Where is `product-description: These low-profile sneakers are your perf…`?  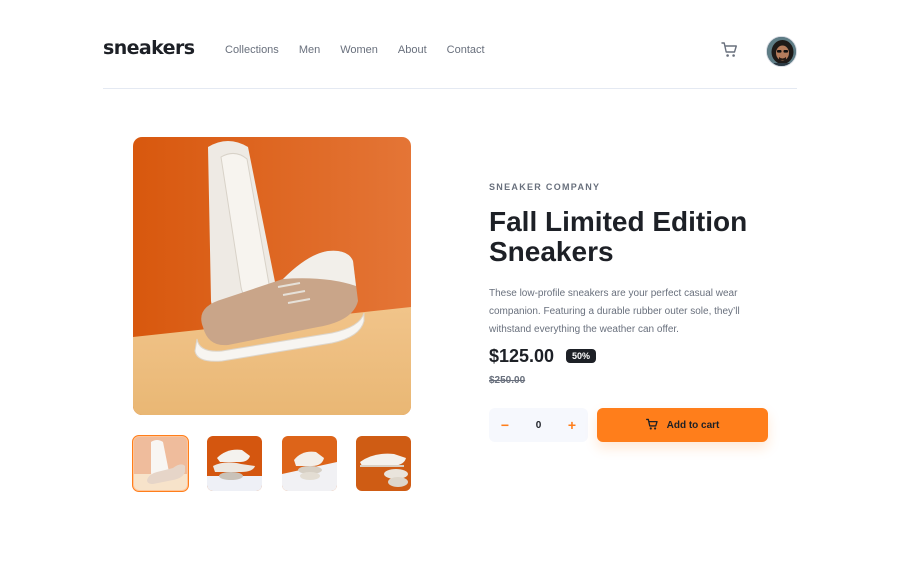 product-description: These low-profile sneakers are your perf… is located at coordinates (614, 311).